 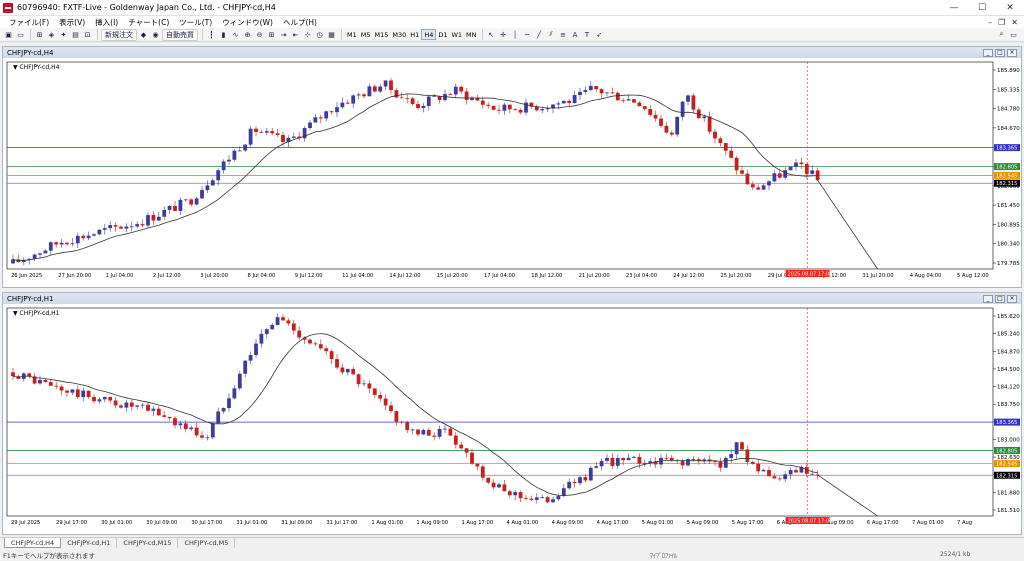 What do you see at coordinates (319, 35) in the screenshot?
I see `periods-icon: ◷` at bounding box center [319, 35].